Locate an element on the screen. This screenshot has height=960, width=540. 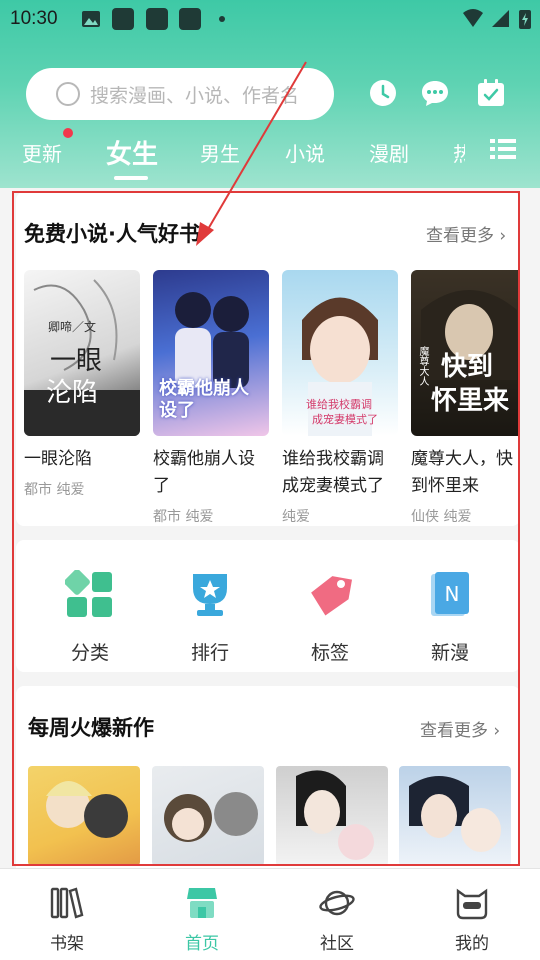
nav-bookshelf: 书架 is located at coordinates (67, 919).